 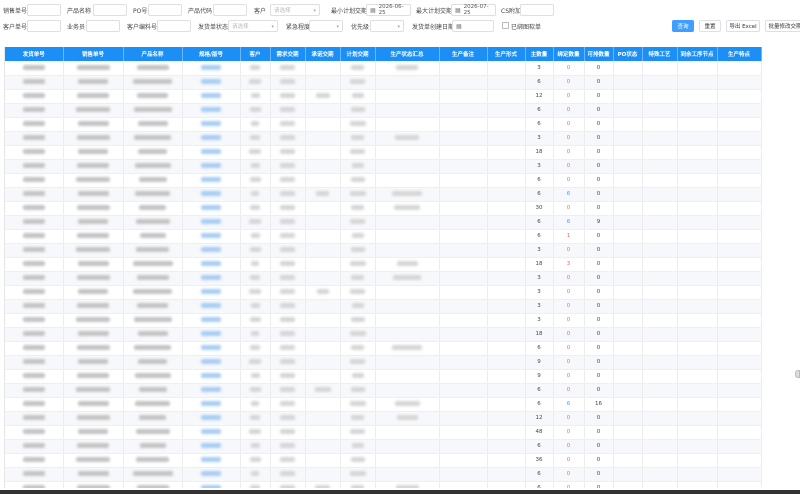 What do you see at coordinates (628, 54) in the screenshot?
I see `column-header: PO状态` at bounding box center [628, 54].